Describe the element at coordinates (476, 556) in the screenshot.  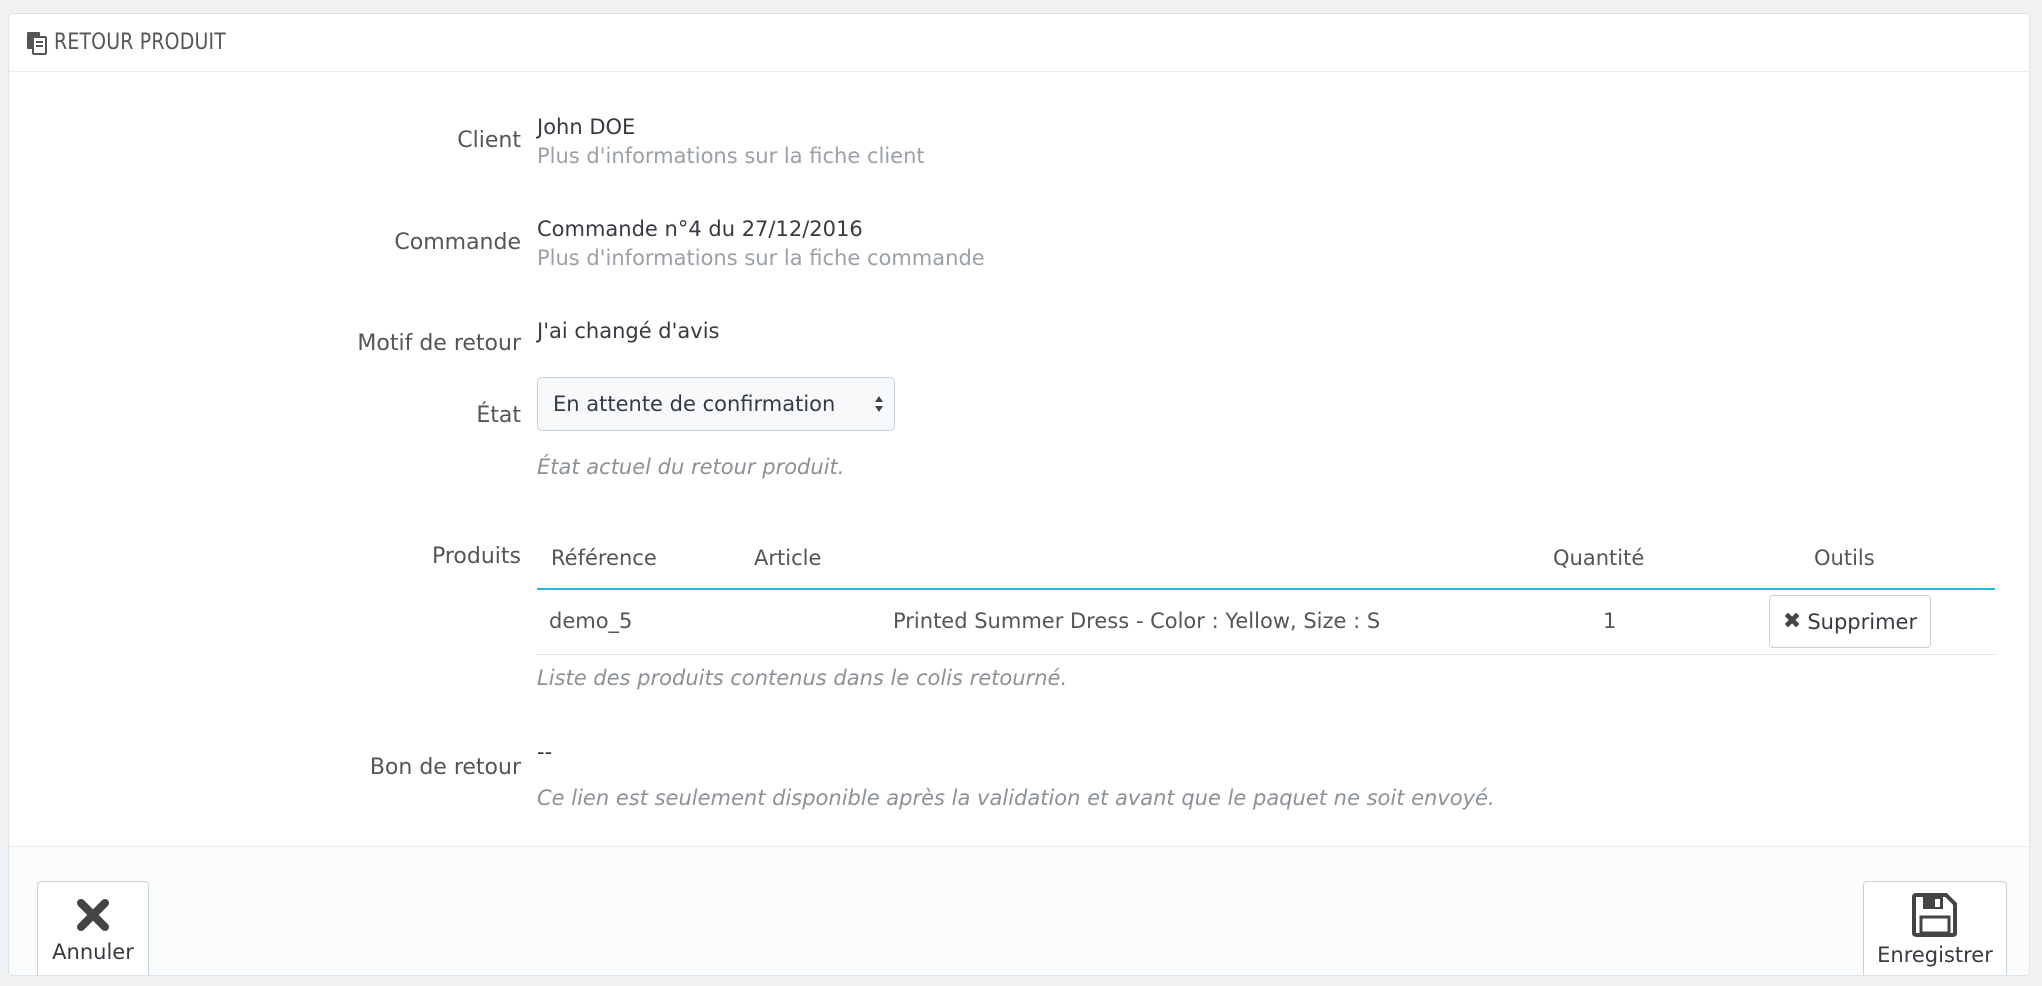
I see `products-label: Produits` at that location.